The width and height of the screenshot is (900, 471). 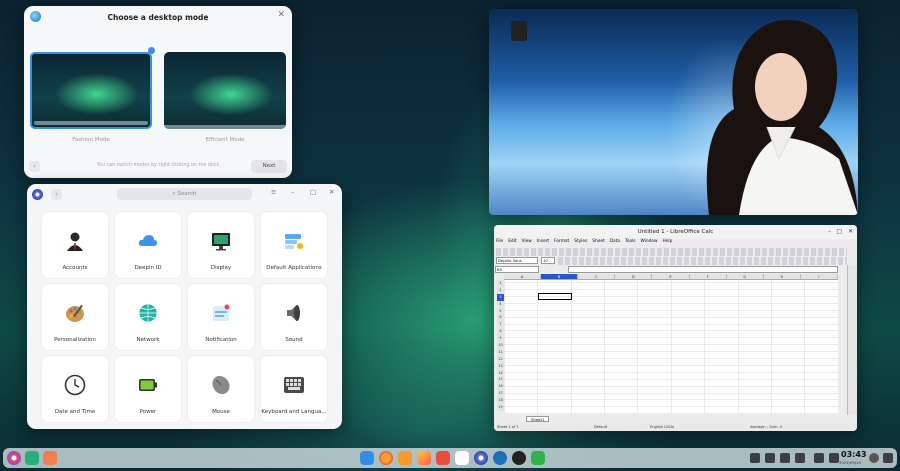 What do you see at coordinates (500, 318) in the screenshot?
I see `row-header: 6` at bounding box center [500, 318].